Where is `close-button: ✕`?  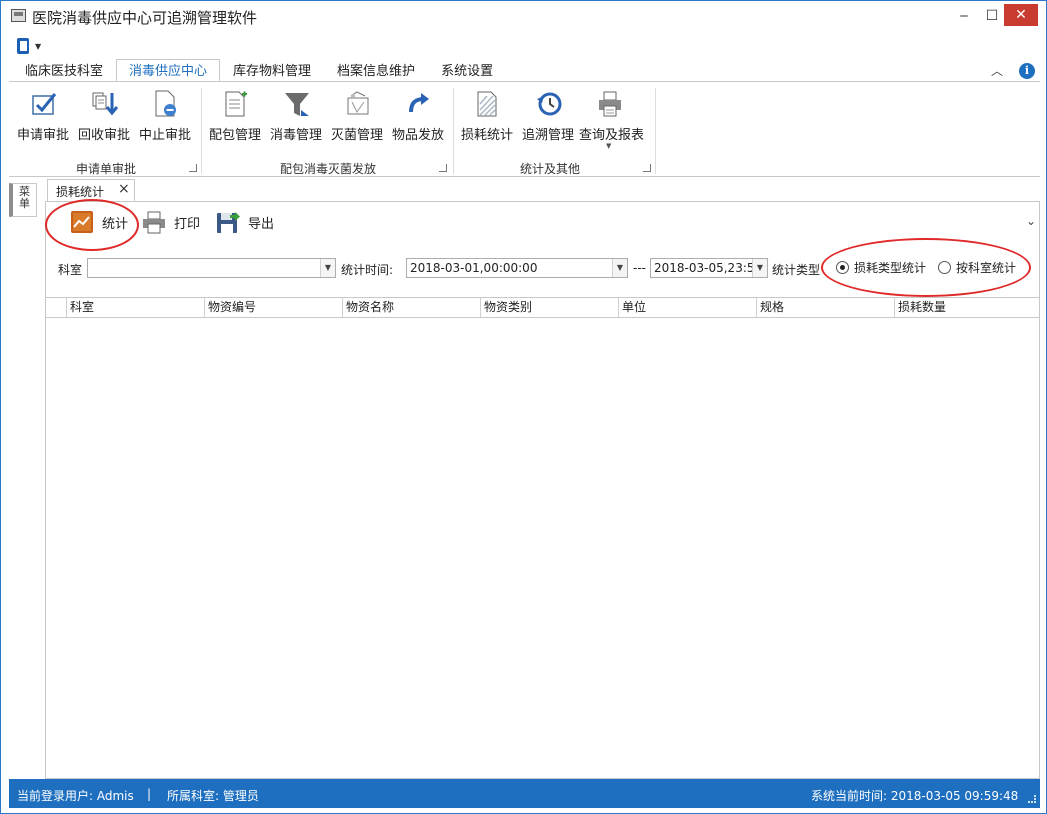 close-button: ✕ is located at coordinates (1021, 15).